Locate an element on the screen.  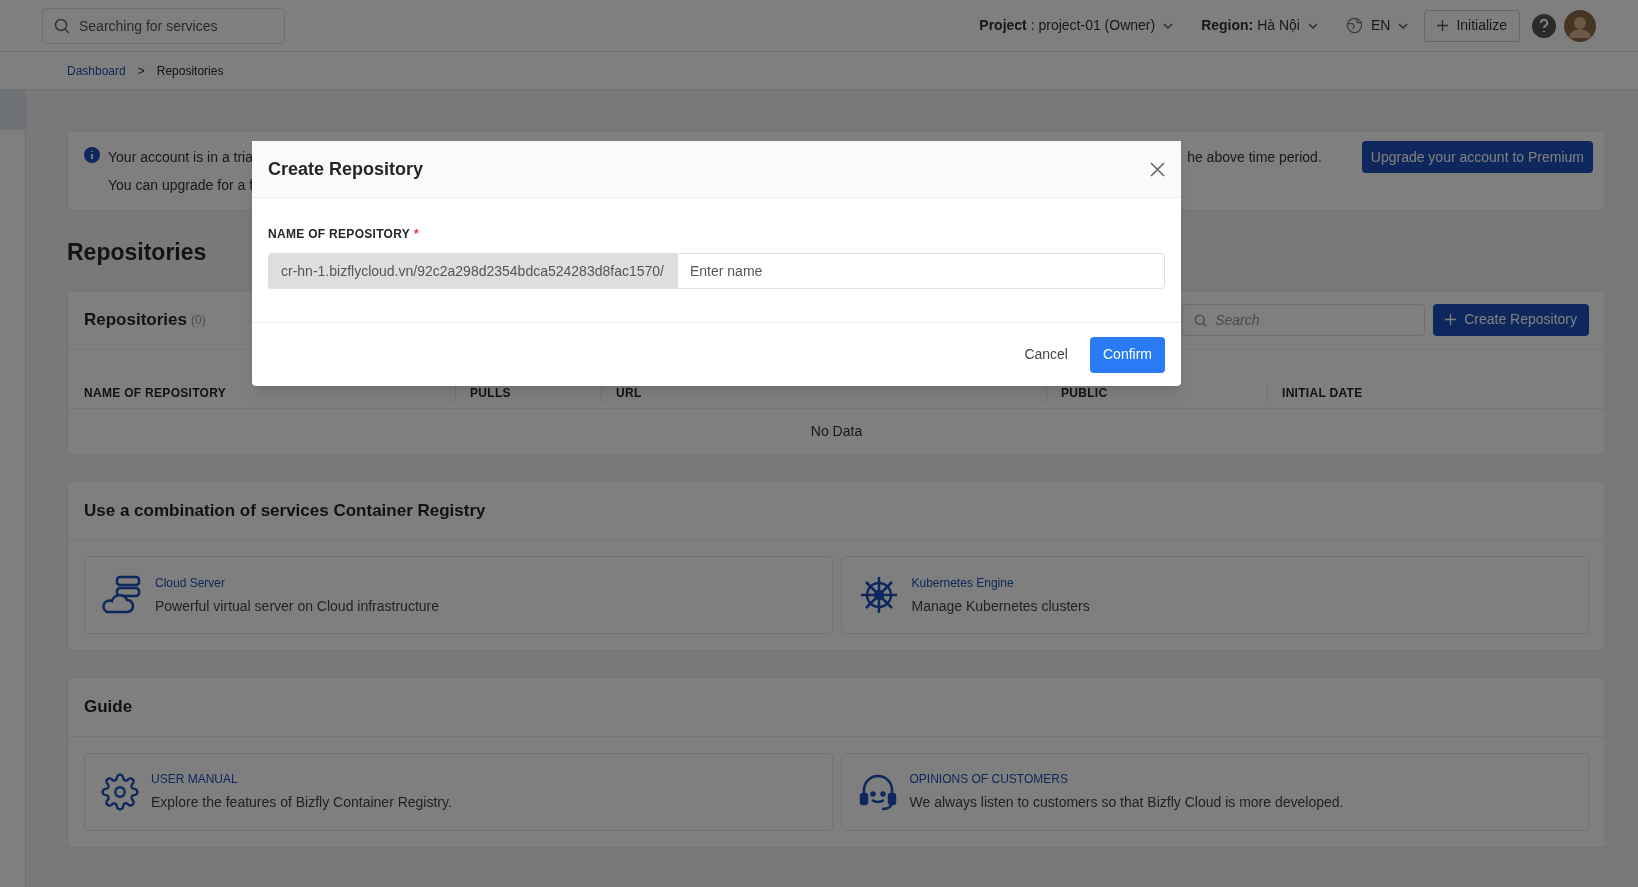
language-selector: EN is located at coordinates (1377, 25).